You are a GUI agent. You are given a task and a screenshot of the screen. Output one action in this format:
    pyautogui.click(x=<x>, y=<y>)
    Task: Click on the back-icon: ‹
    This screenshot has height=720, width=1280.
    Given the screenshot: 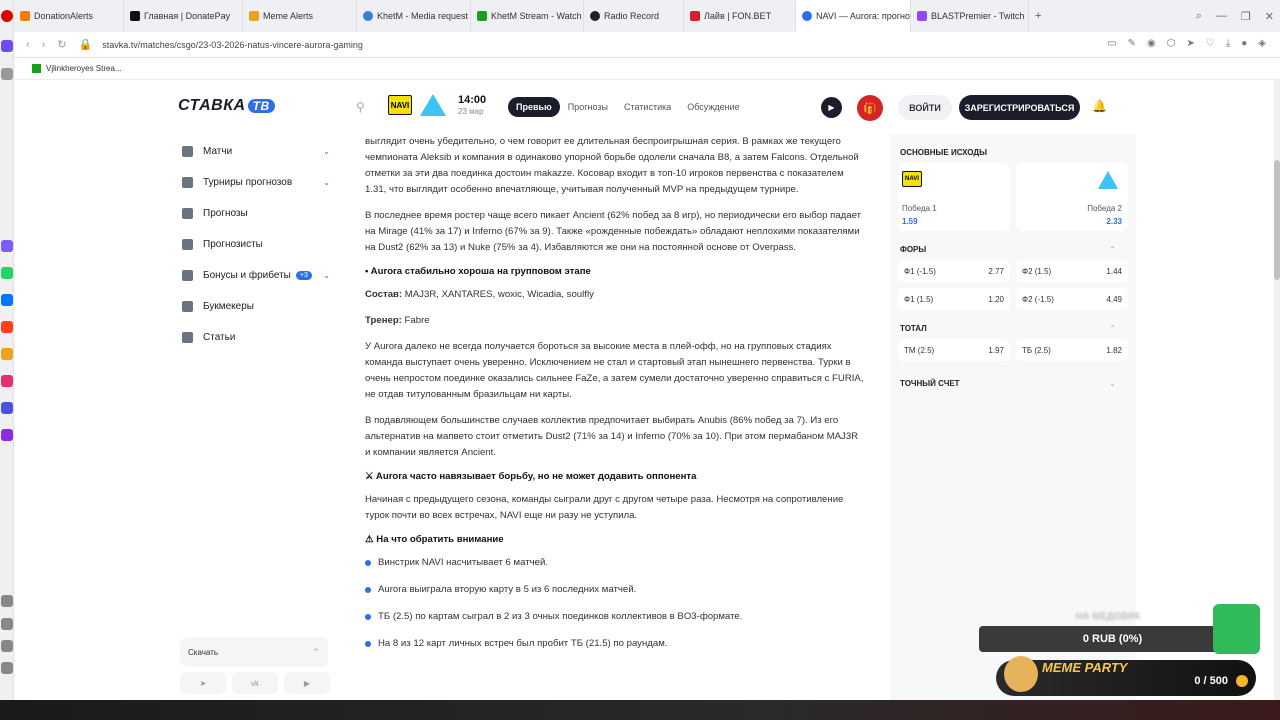 What is the action you would take?
    pyautogui.click(x=28, y=45)
    